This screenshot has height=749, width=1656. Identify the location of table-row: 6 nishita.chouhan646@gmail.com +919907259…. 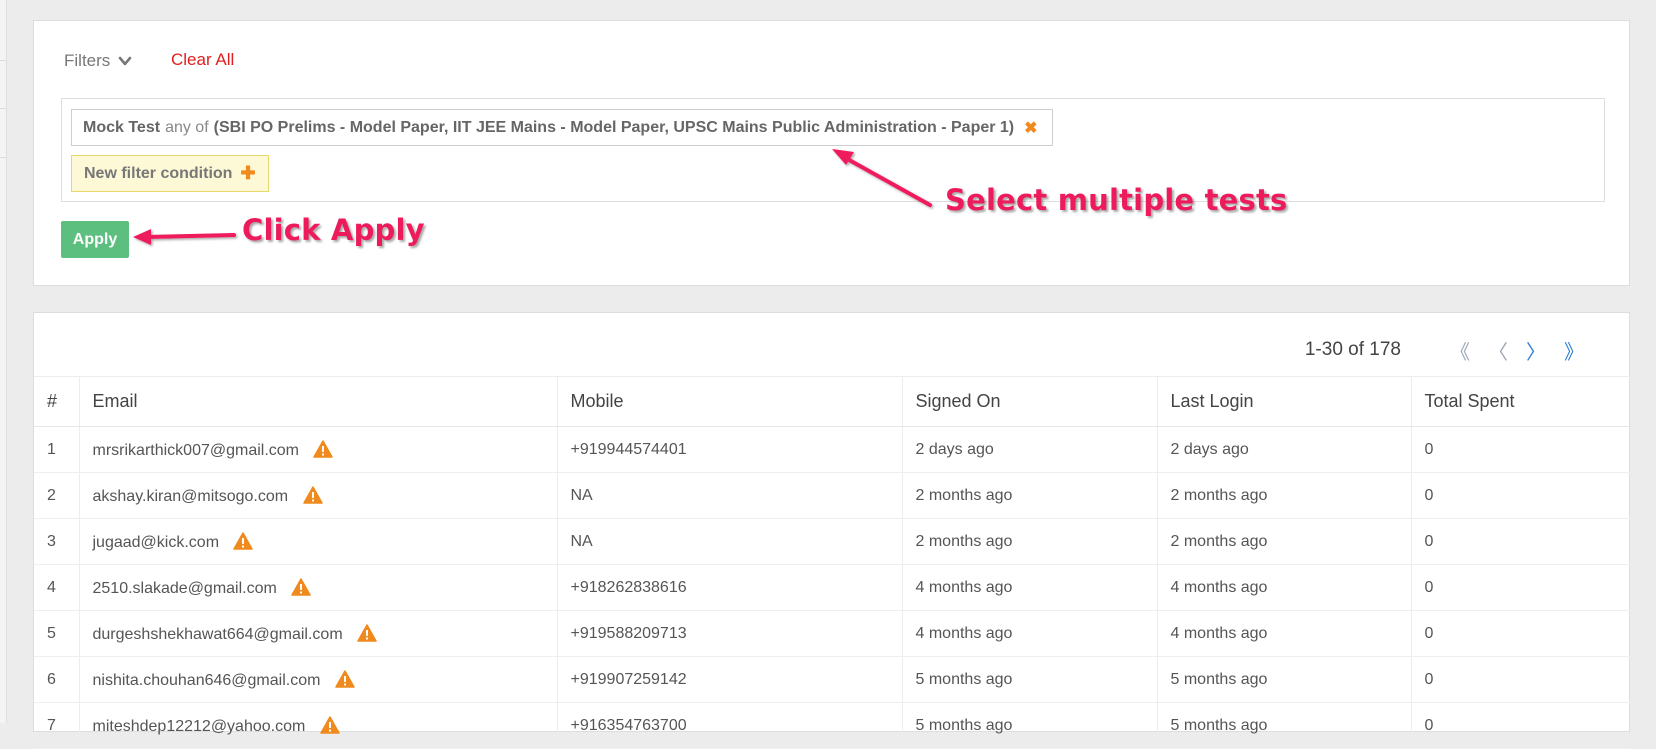
(832, 679).